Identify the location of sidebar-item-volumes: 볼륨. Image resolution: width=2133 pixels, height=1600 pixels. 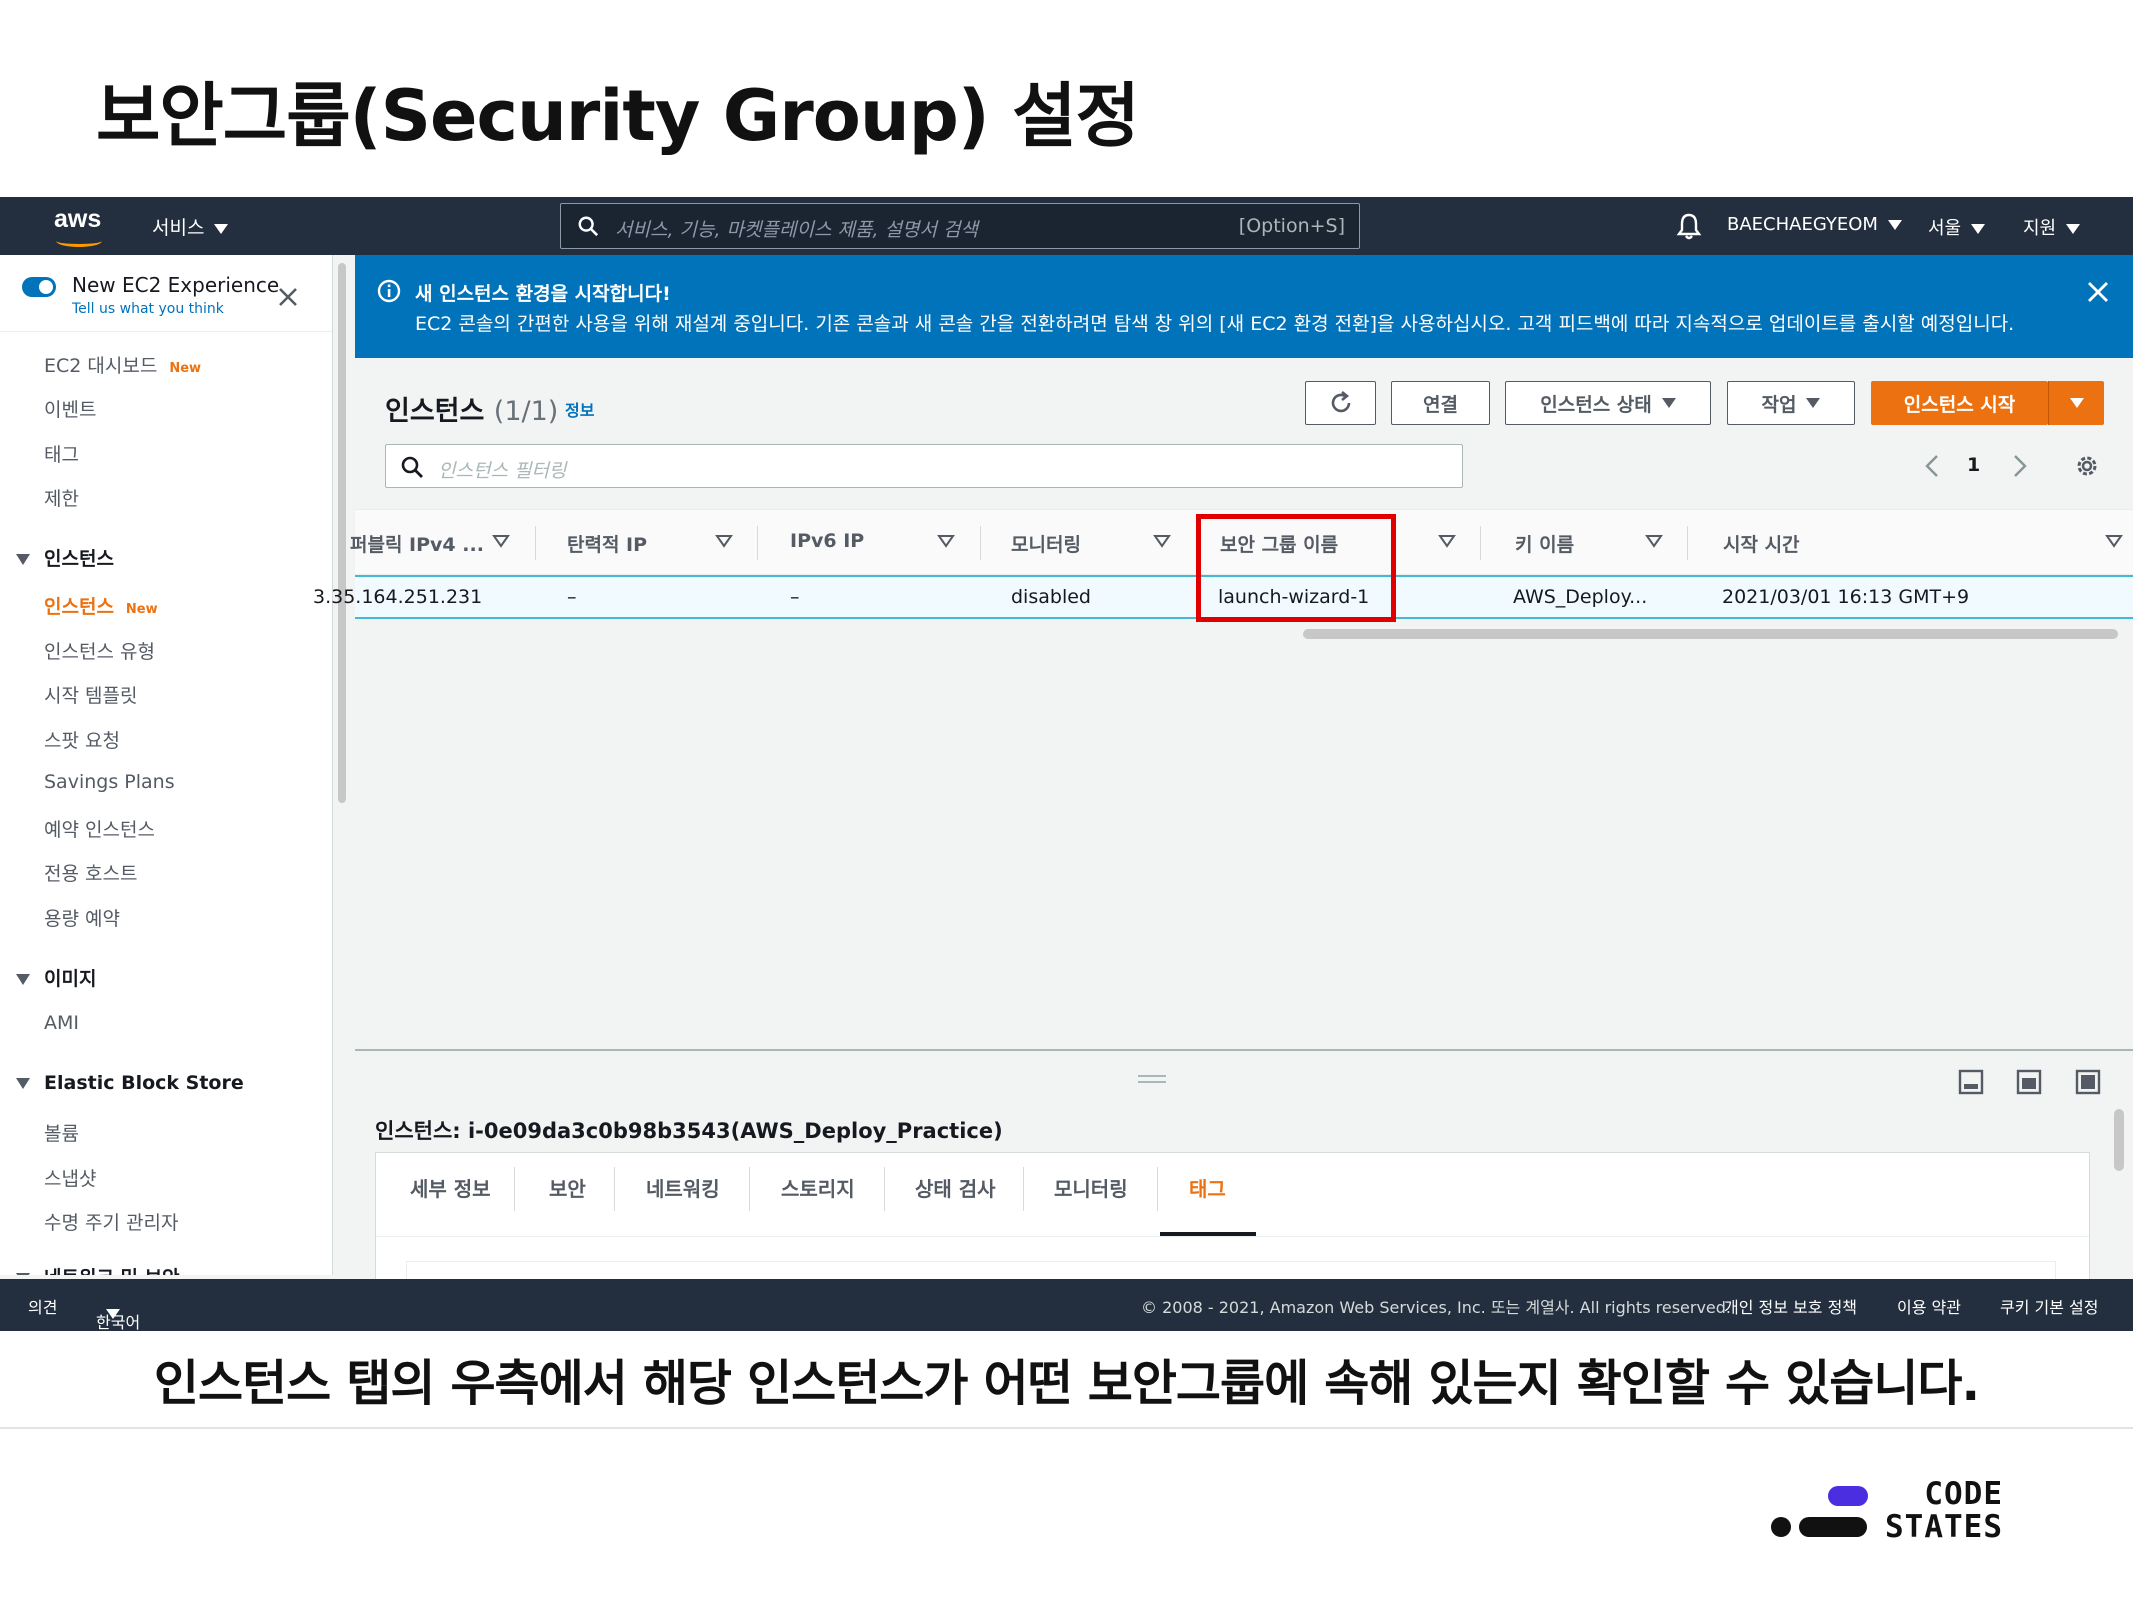
(61, 1132).